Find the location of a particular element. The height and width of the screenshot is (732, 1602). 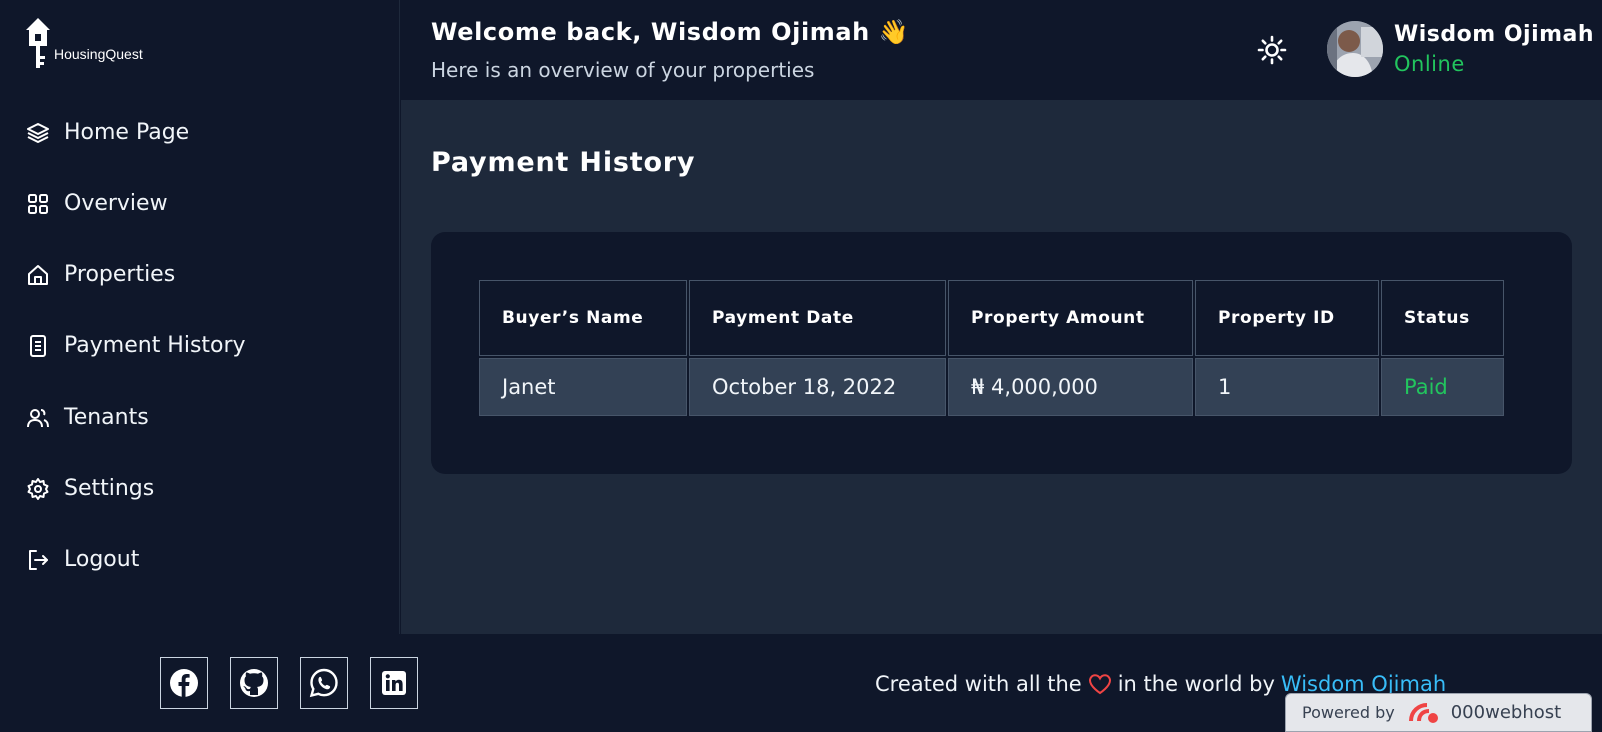

column-header-property-id: Property ID is located at coordinates (1287, 318).